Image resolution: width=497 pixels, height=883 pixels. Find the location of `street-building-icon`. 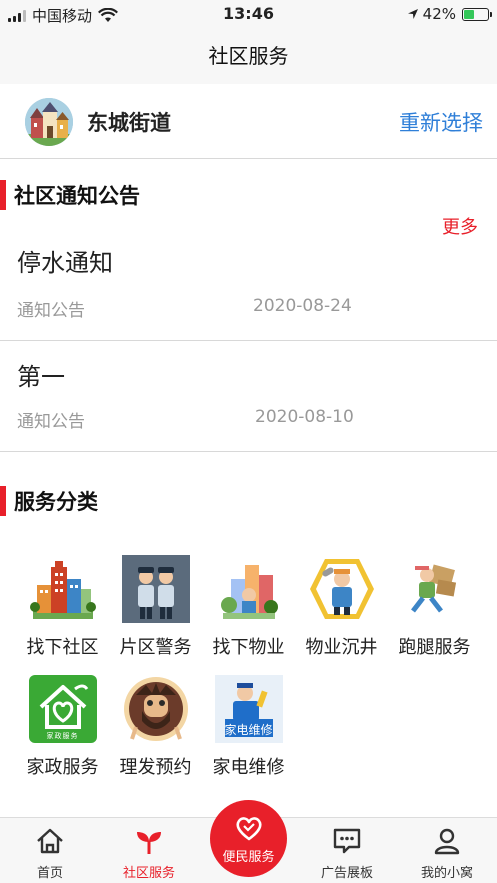

street-building-icon is located at coordinates (49, 122).